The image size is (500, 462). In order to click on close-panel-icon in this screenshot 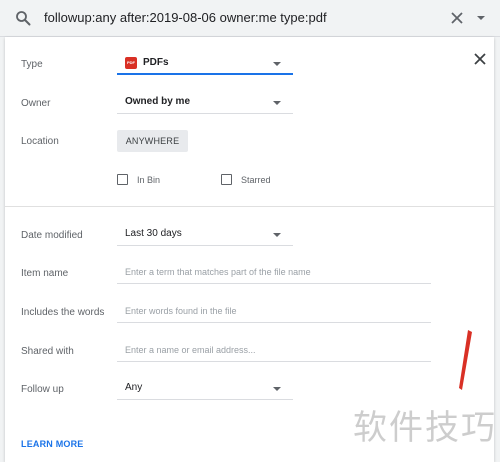, I will do `click(480, 59)`.